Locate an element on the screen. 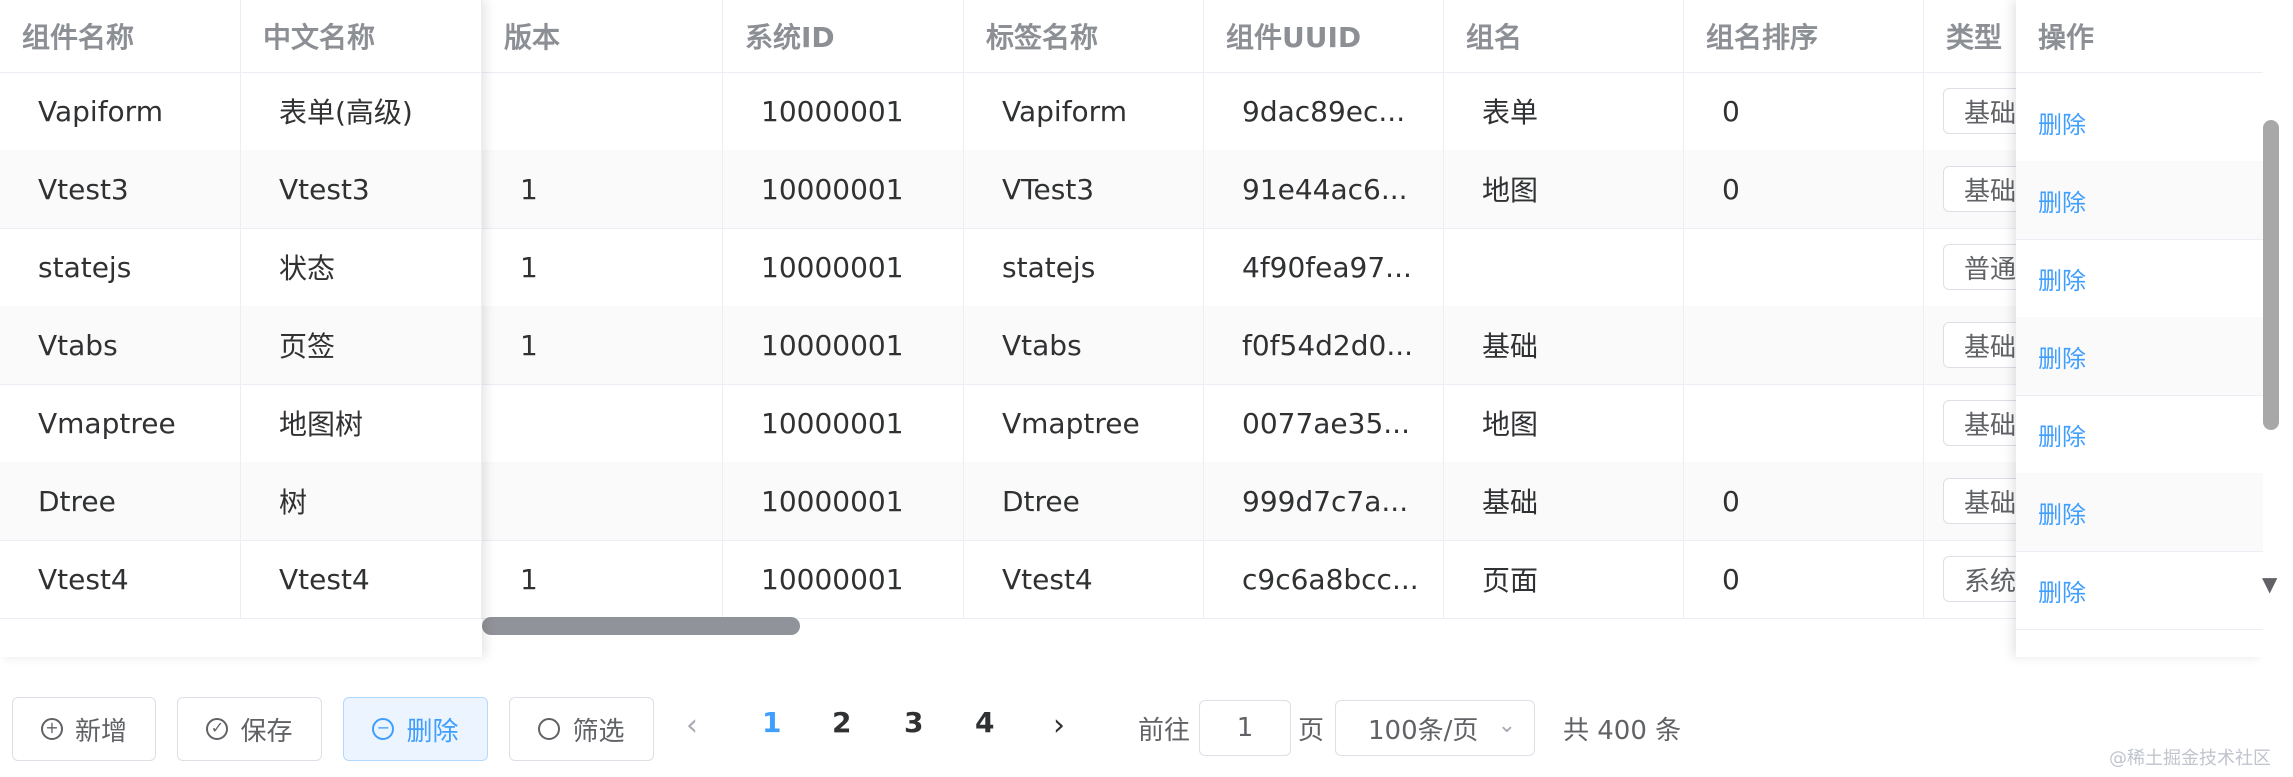  filter-button: 筛选 is located at coordinates (581, 729).